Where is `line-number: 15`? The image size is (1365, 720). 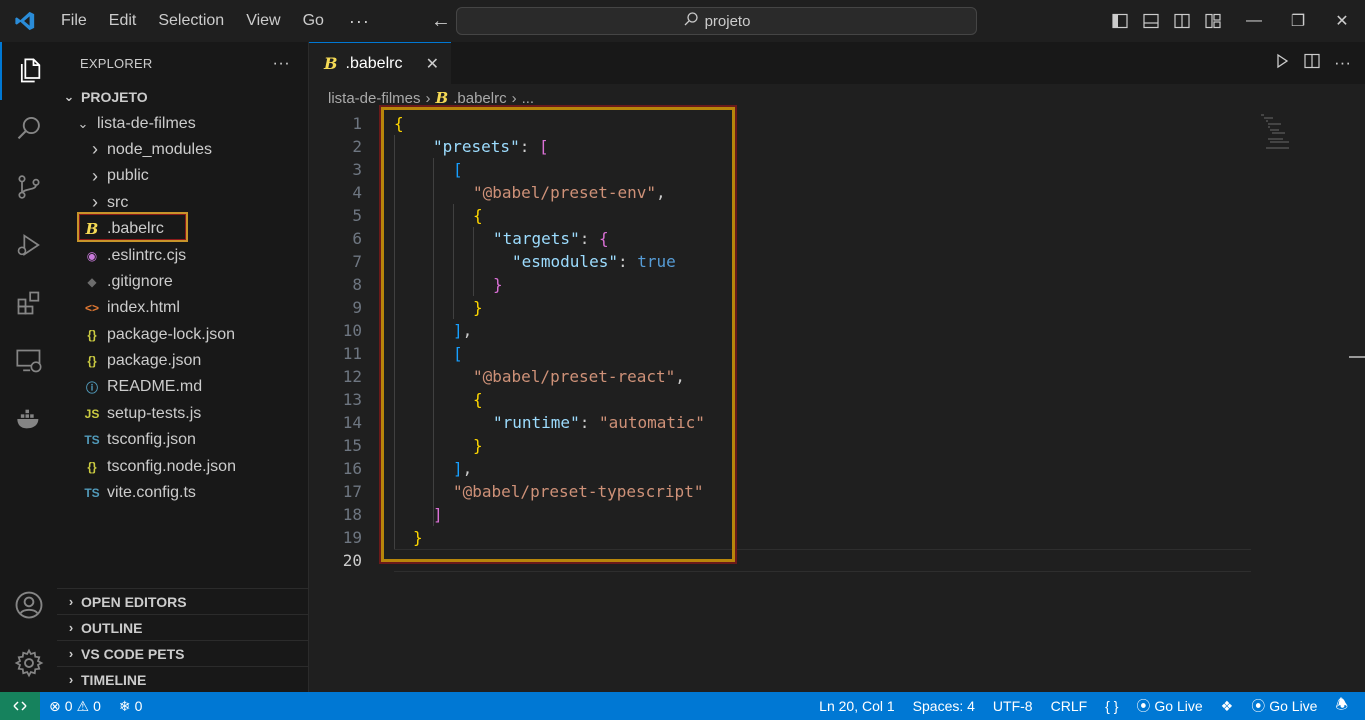 line-number: 15 is located at coordinates (352, 445).